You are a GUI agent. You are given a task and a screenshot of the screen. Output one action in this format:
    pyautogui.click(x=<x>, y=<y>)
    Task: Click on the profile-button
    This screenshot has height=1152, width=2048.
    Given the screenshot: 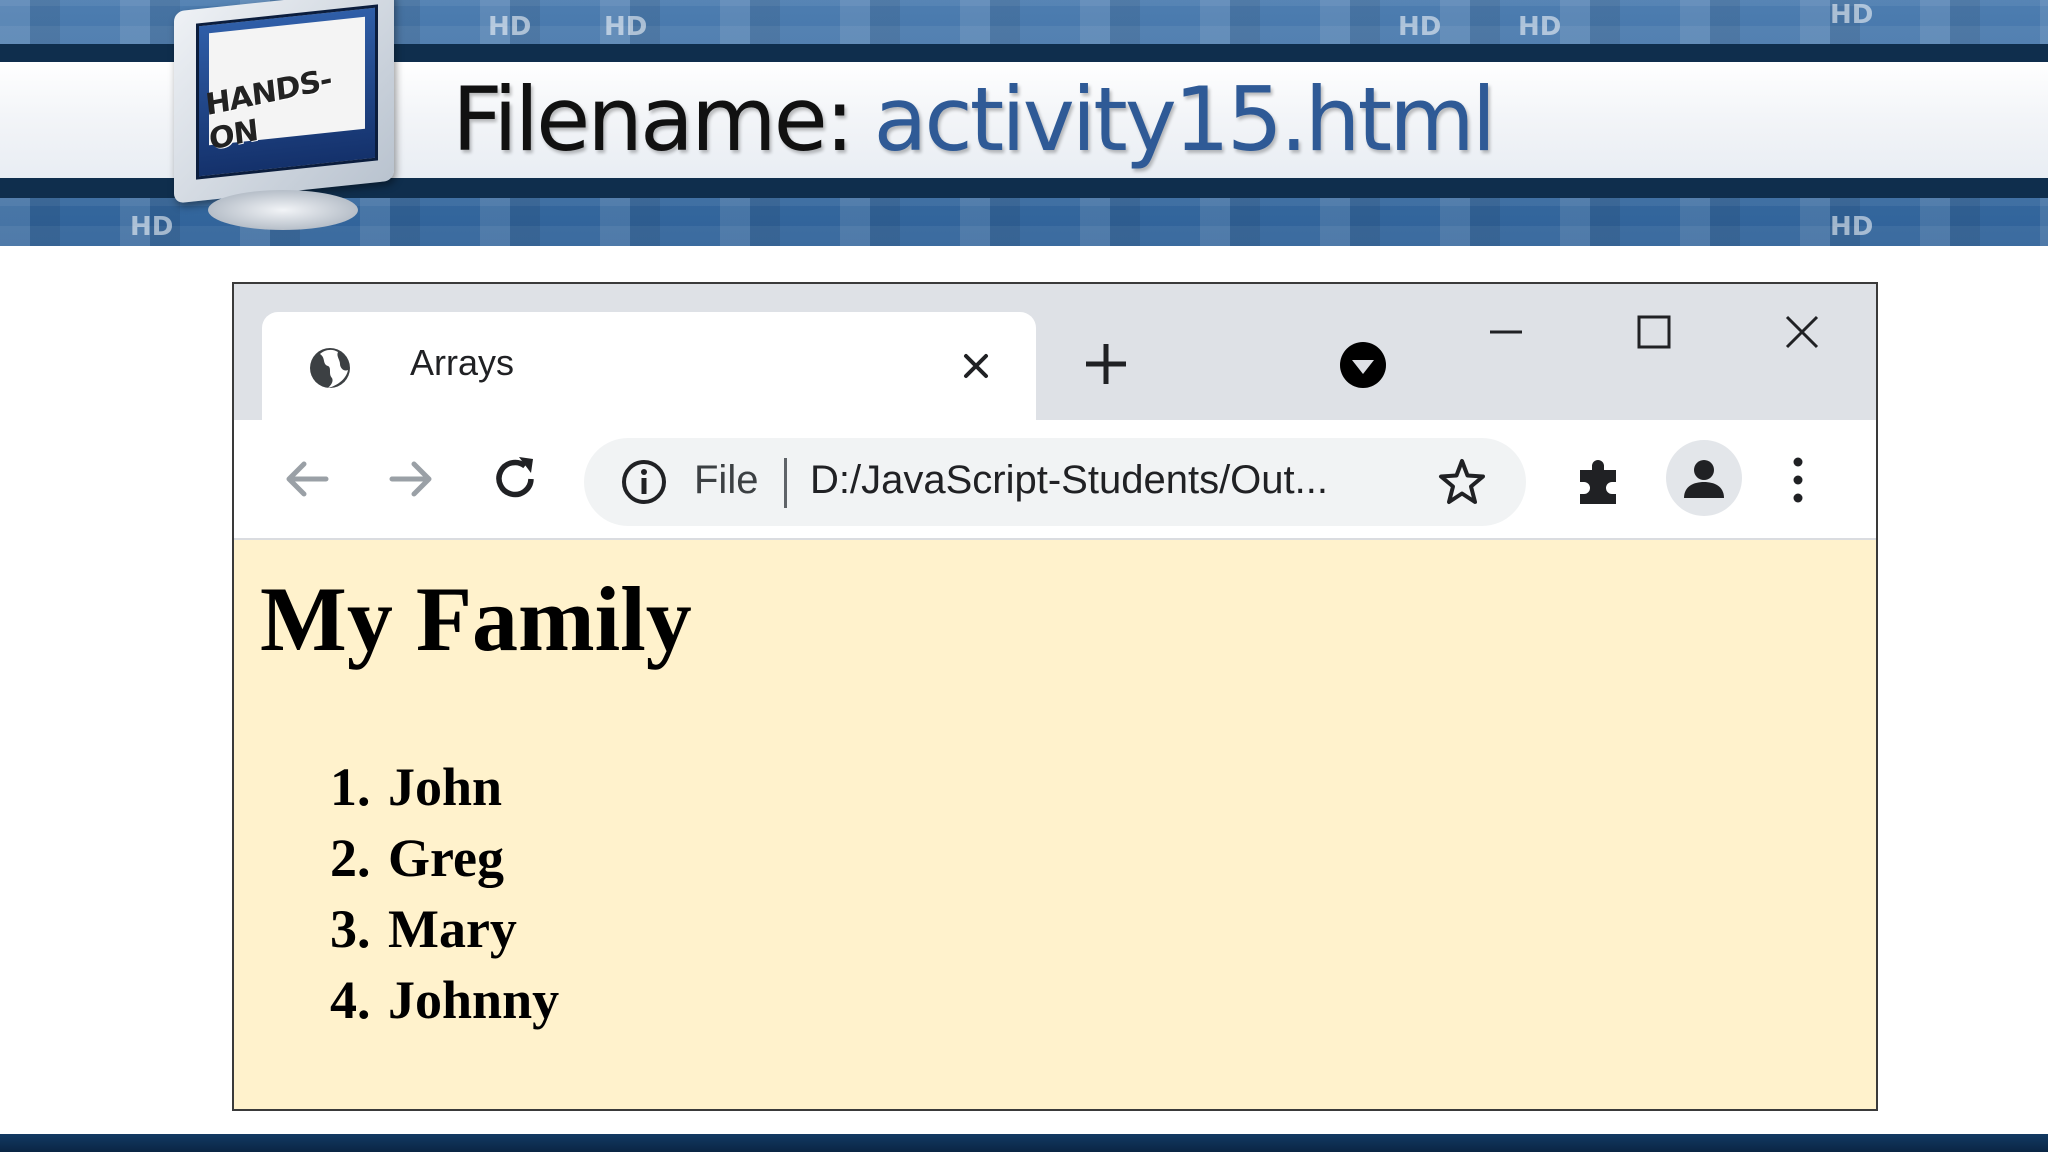 What is the action you would take?
    pyautogui.click(x=1704, y=478)
    